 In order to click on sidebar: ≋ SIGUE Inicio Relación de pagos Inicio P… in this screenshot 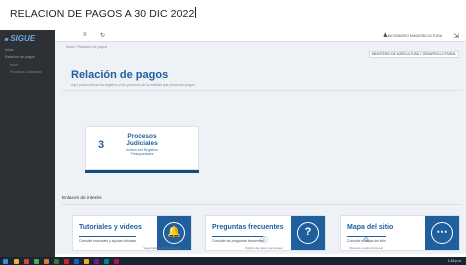, I will do `click(27, 143)`.